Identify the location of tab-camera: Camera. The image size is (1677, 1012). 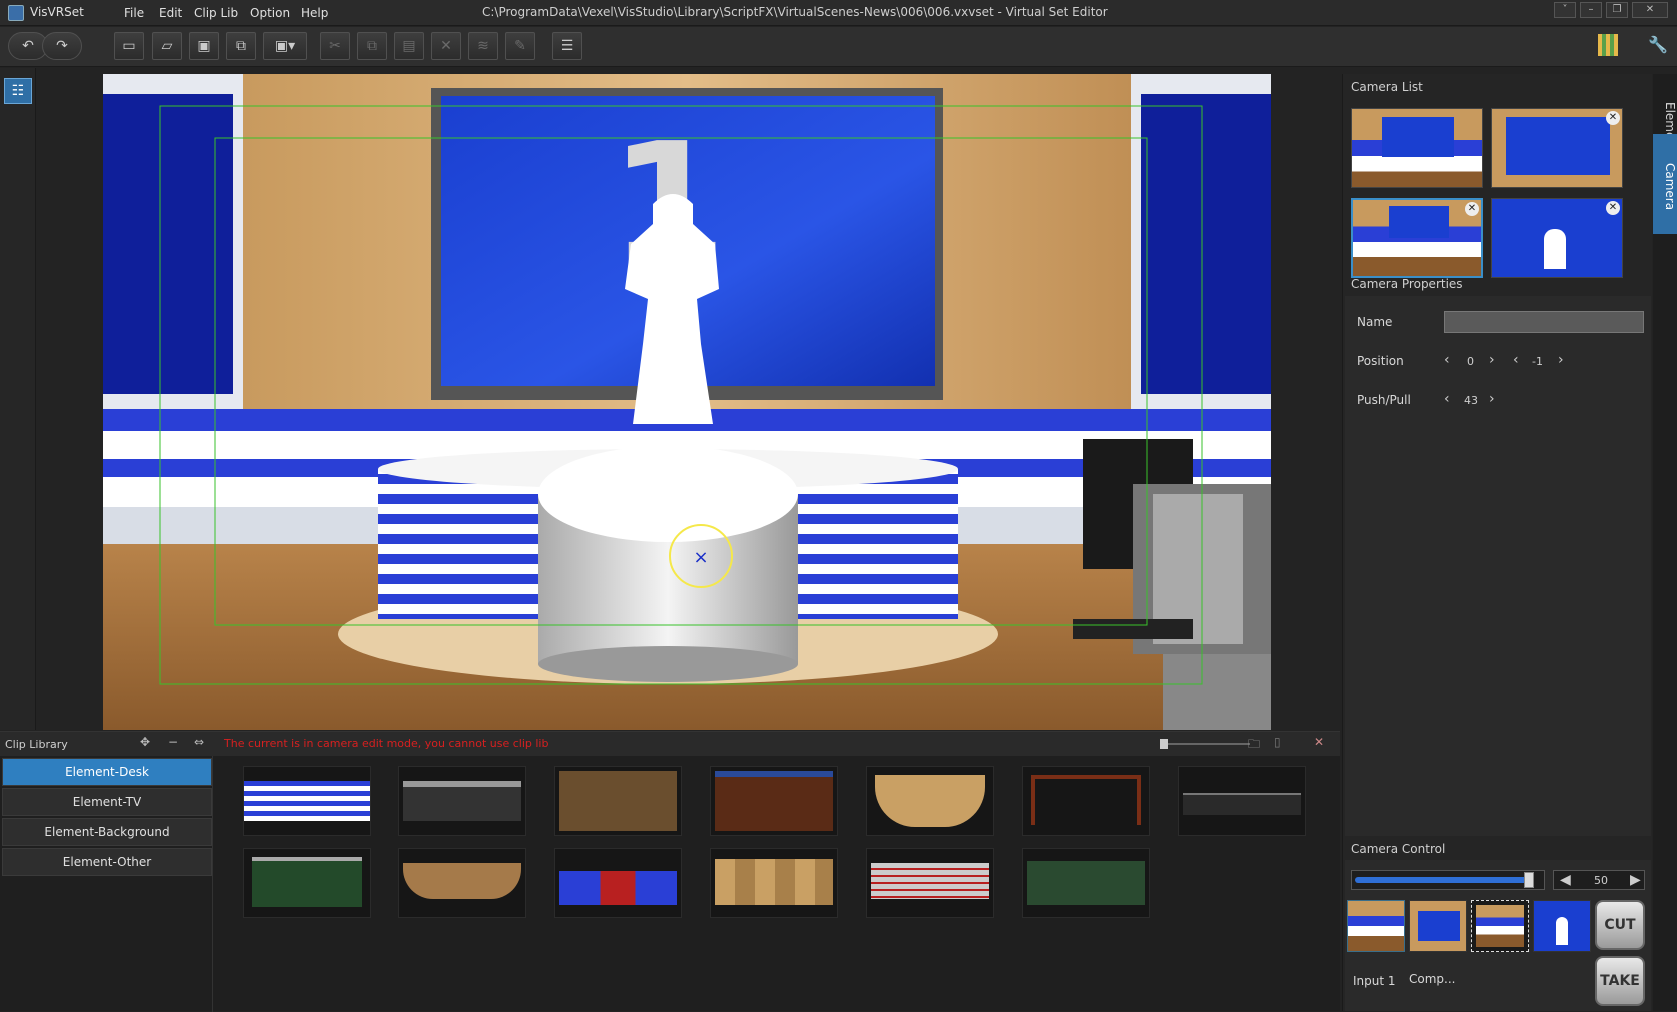
(1665, 184).